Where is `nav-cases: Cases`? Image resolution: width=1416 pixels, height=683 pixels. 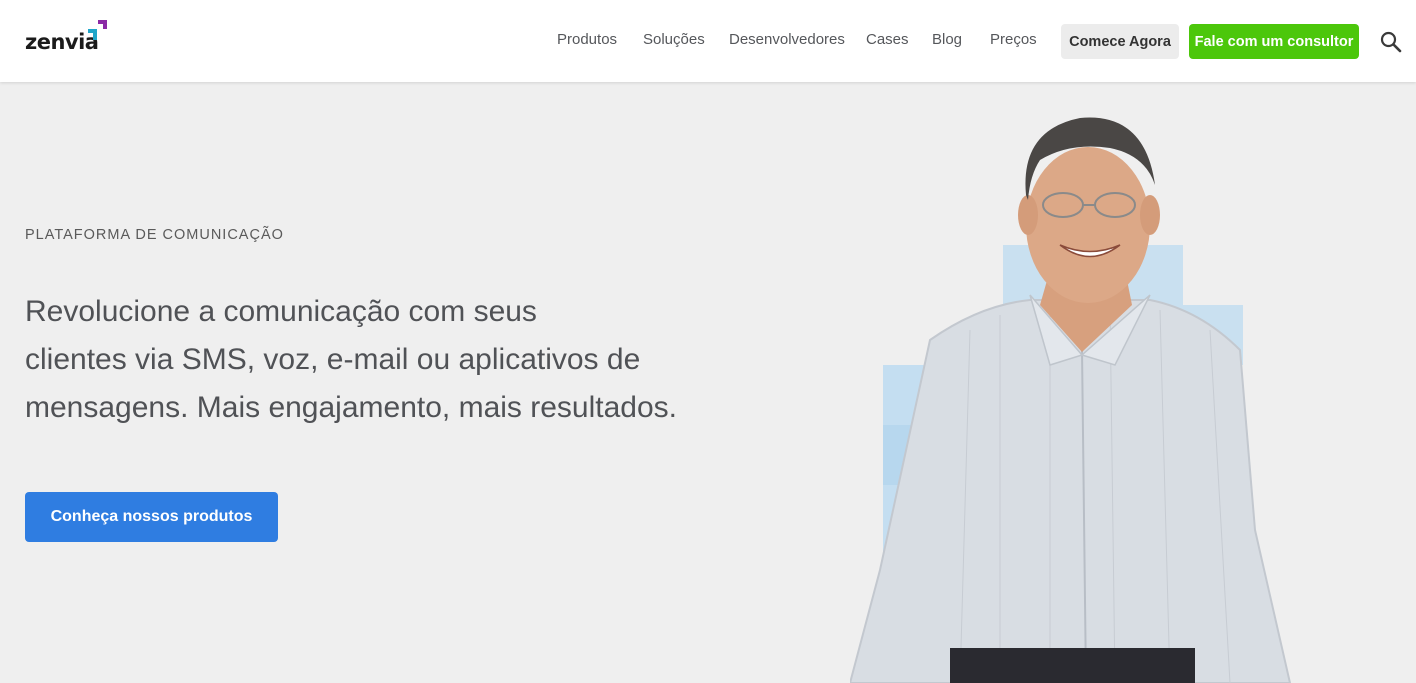
nav-cases: Cases is located at coordinates (887, 39).